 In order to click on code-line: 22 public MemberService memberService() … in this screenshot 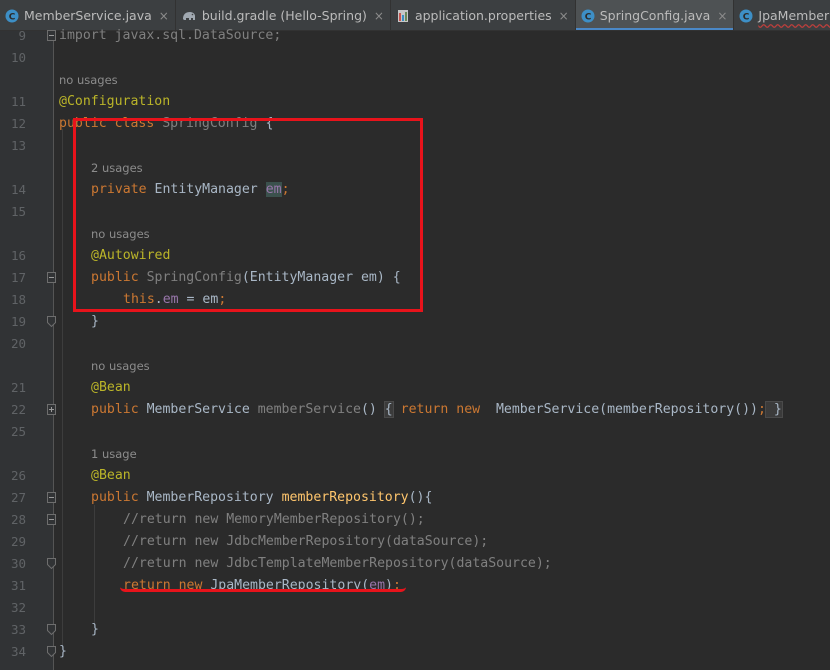, I will do `click(415, 410)`.